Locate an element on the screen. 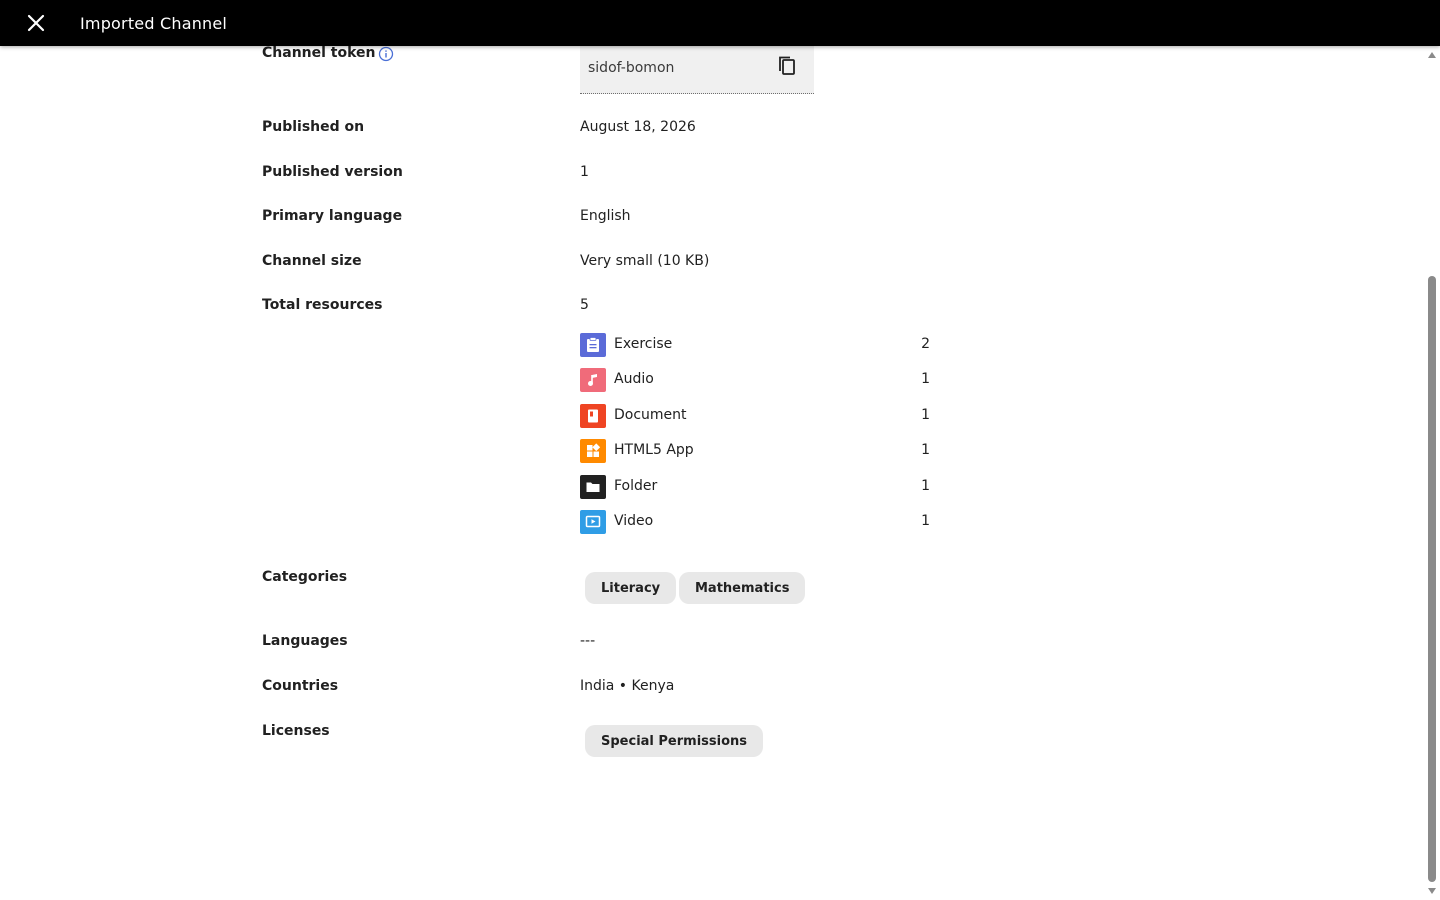  languages-value: --- is located at coordinates (588, 641).